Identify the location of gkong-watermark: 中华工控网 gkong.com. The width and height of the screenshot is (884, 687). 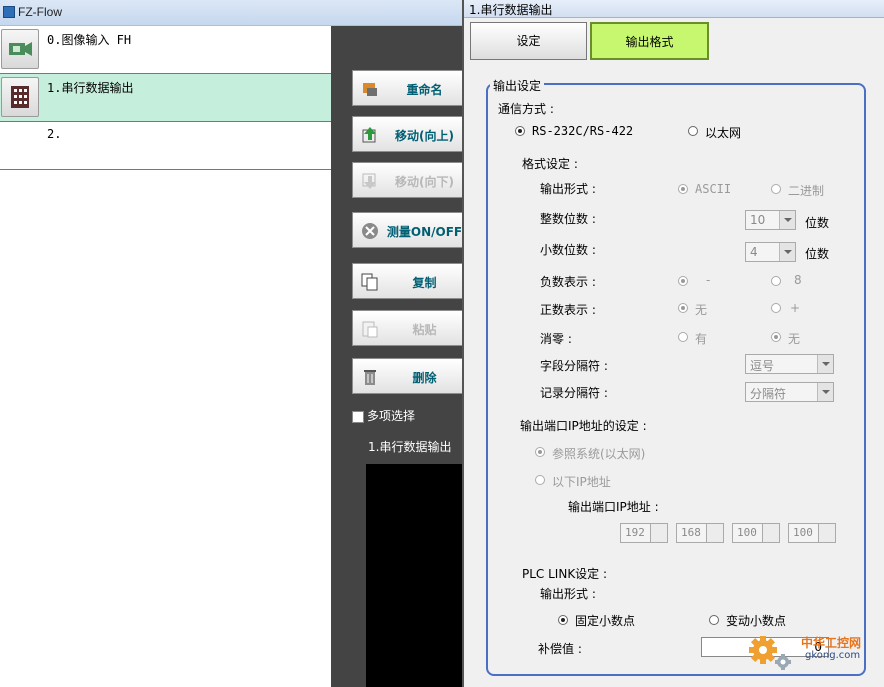
(812, 653).